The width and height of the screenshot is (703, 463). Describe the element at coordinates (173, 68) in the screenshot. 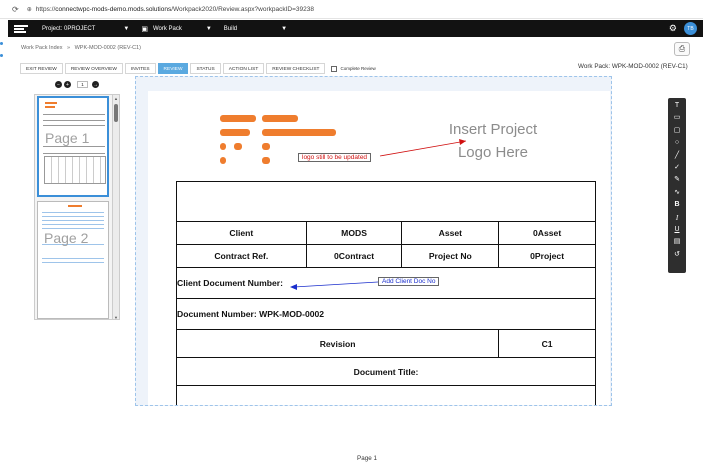

I see `tab-review: REVIEW` at that location.